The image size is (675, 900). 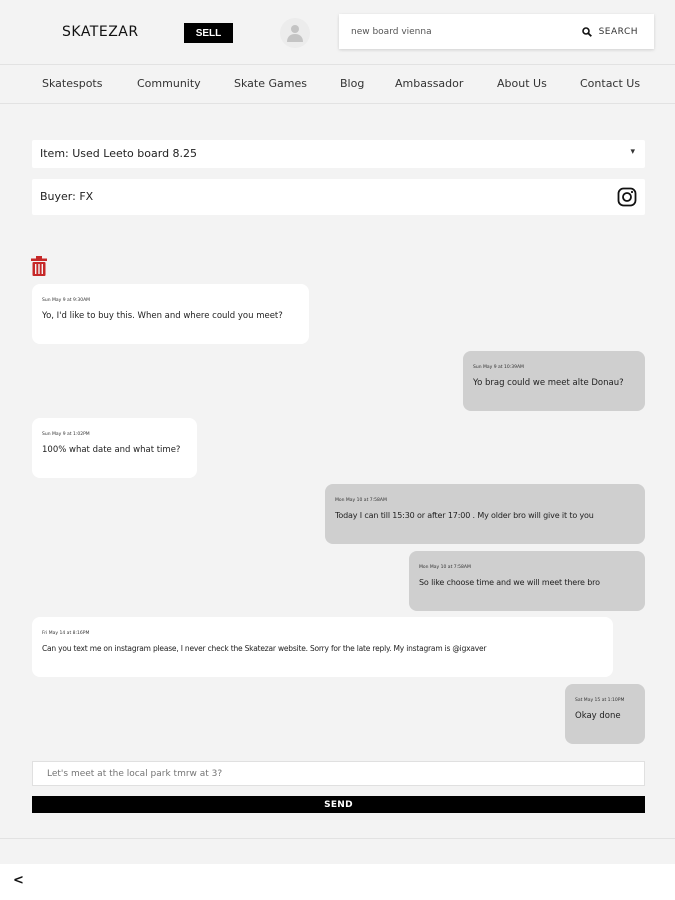 I want to click on send-button: SEND, so click(x=338, y=804).